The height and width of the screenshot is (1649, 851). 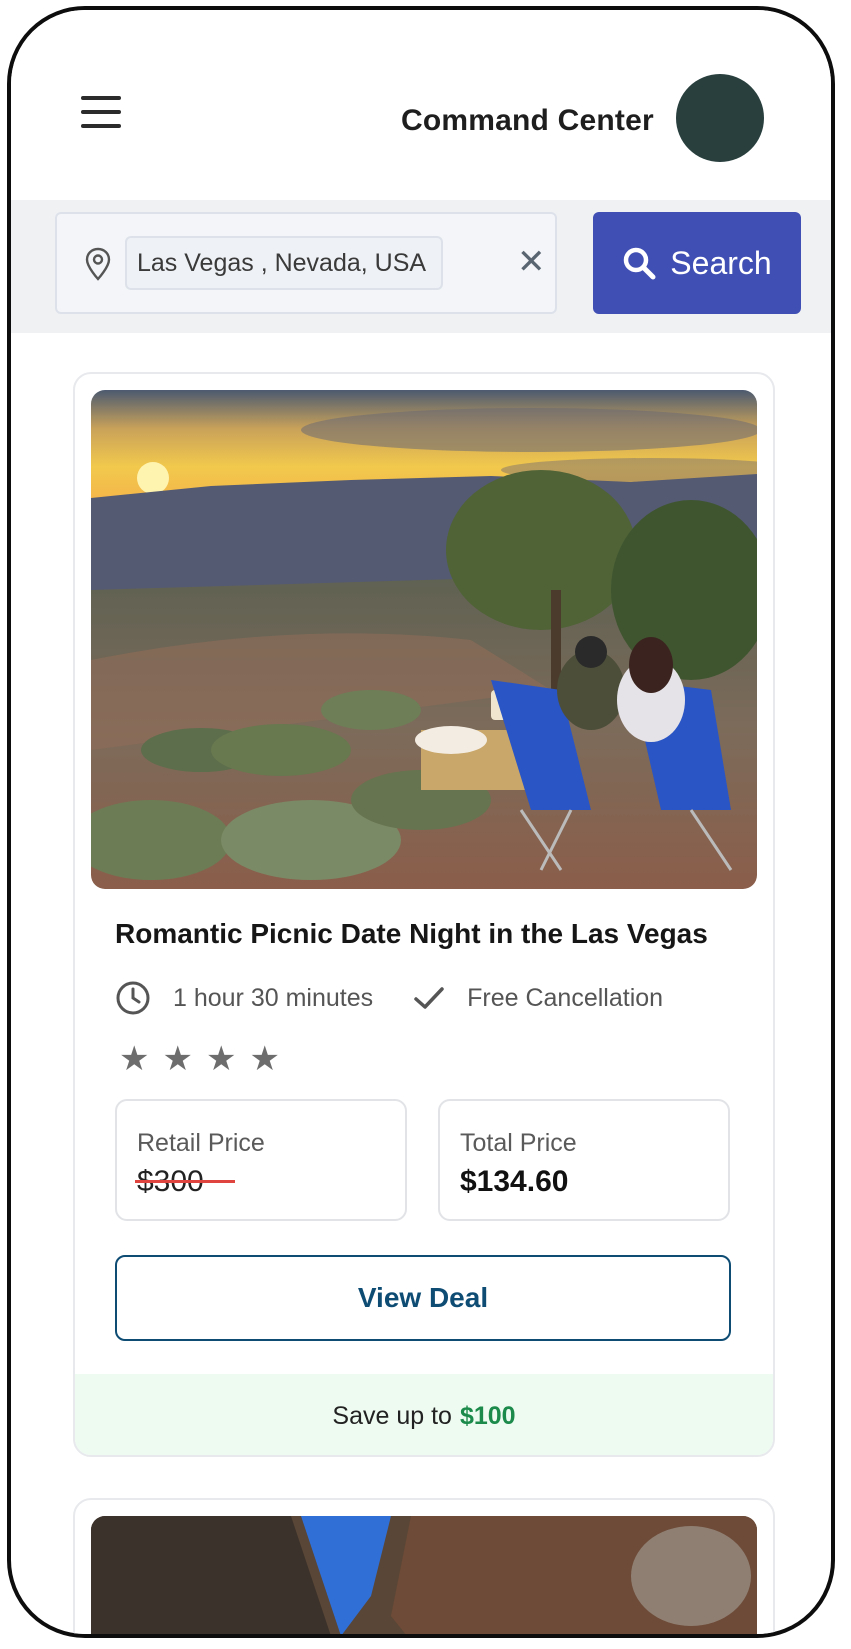 I want to click on view-deal-button: View Deal, so click(x=423, y=1298).